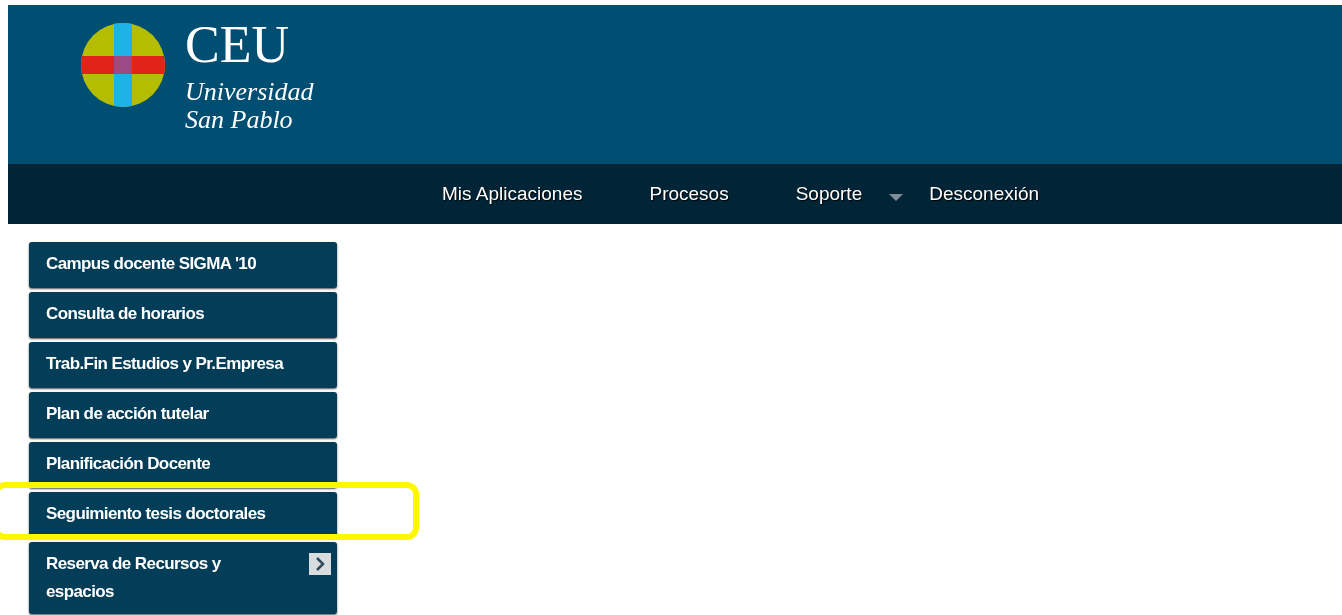 This screenshot has width=1342, height=615. Describe the element at coordinates (512, 194) in the screenshot. I see `nav-link: Mis Aplicaciones` at that location.